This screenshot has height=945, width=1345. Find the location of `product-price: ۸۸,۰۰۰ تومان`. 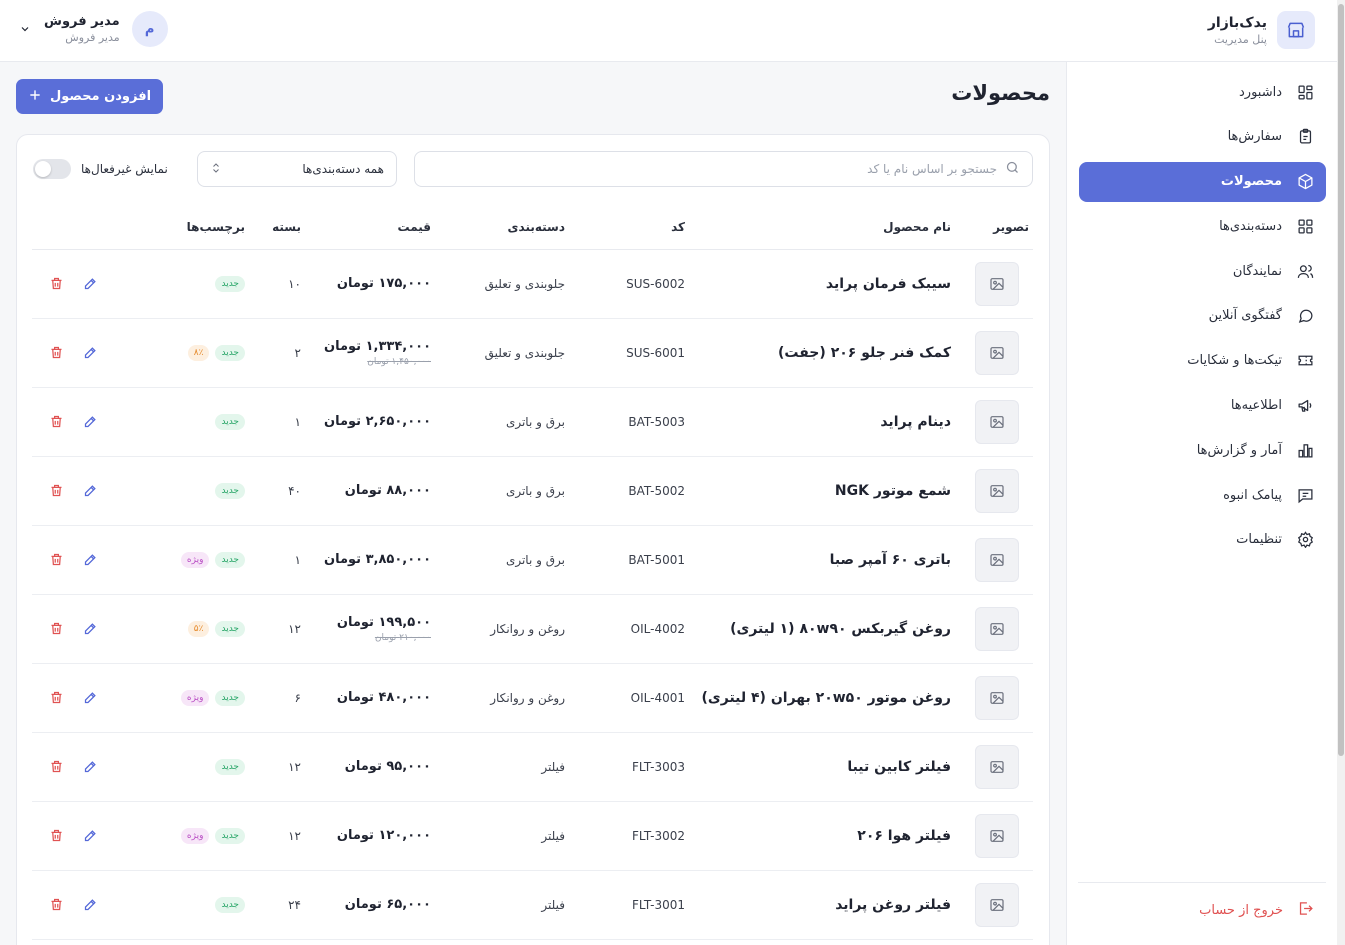

product-price: ۸۸,۰۰۰ تومان is located at coordinates (387, 490).